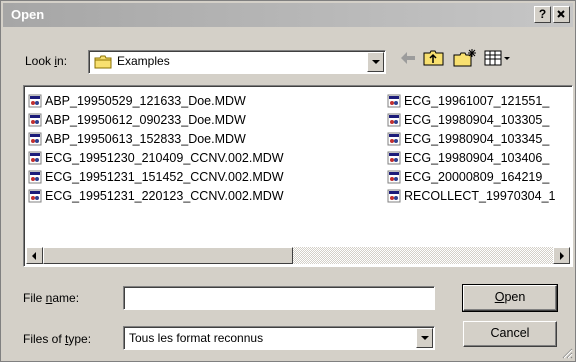 This screenshot has height=362, width=576. Describe the element at coordinates (479, 139) in the screenshot. I see `file-item: ECG_19980904_103345_` at that location.